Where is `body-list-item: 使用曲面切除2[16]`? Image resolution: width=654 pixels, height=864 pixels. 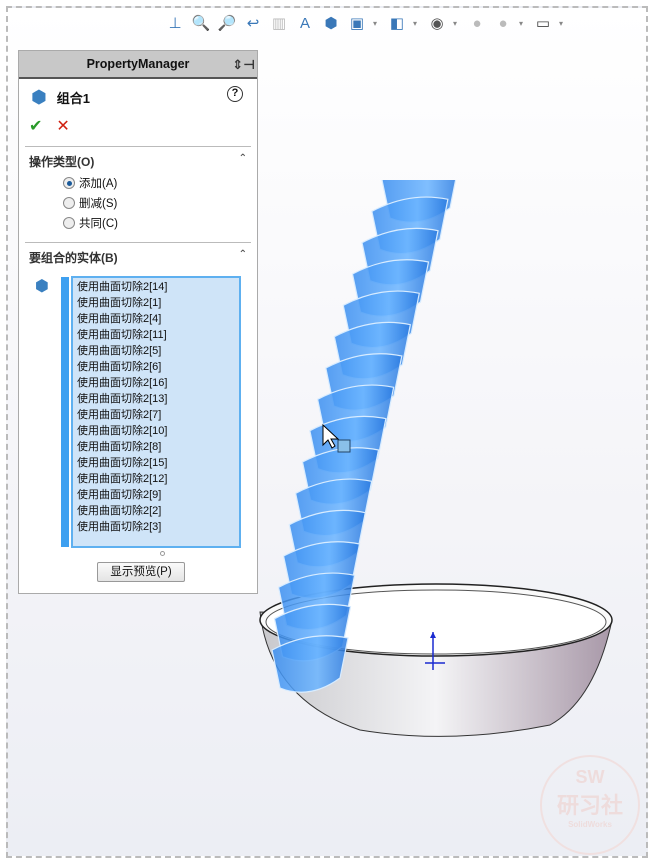
body-list-item: 使用曲面切除2[16] is located at coordinates (156, 383).